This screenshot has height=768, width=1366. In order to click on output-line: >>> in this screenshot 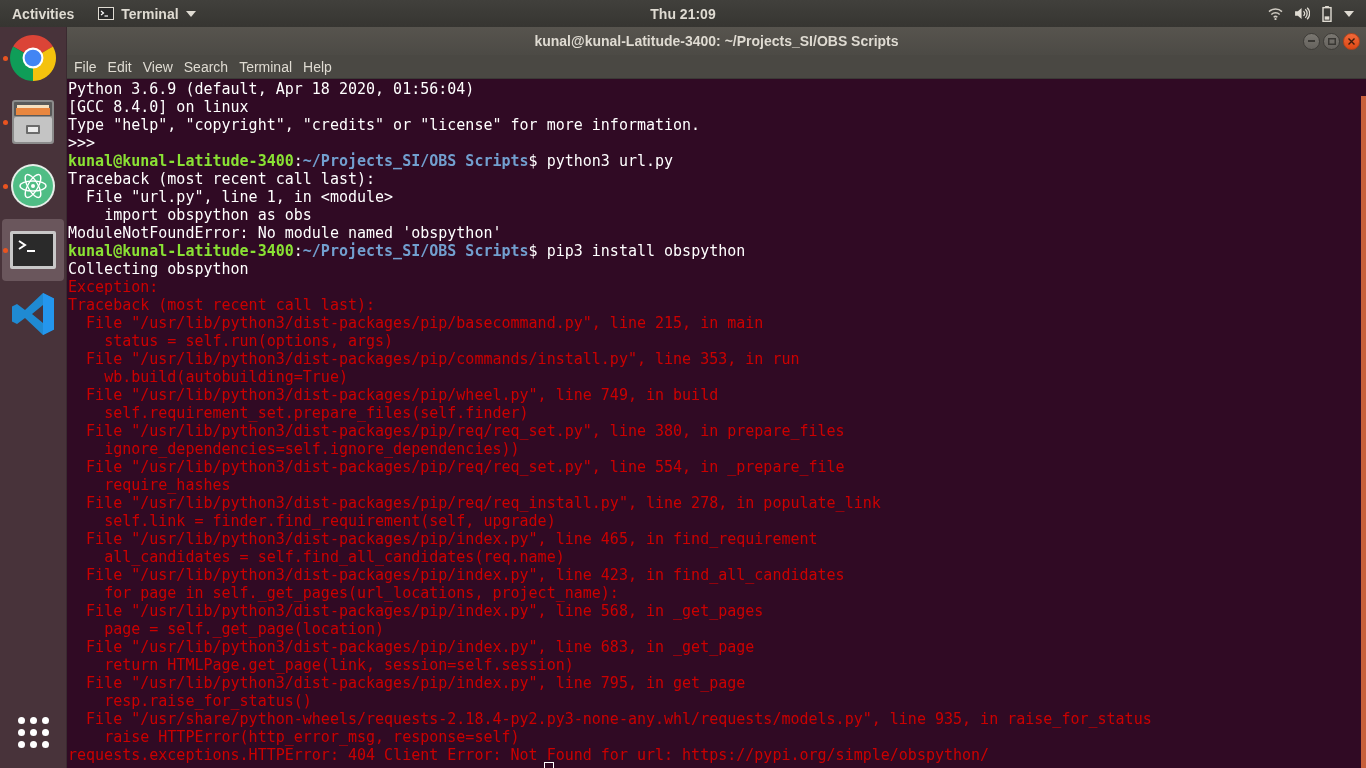, I will do `click(82, 143)`.